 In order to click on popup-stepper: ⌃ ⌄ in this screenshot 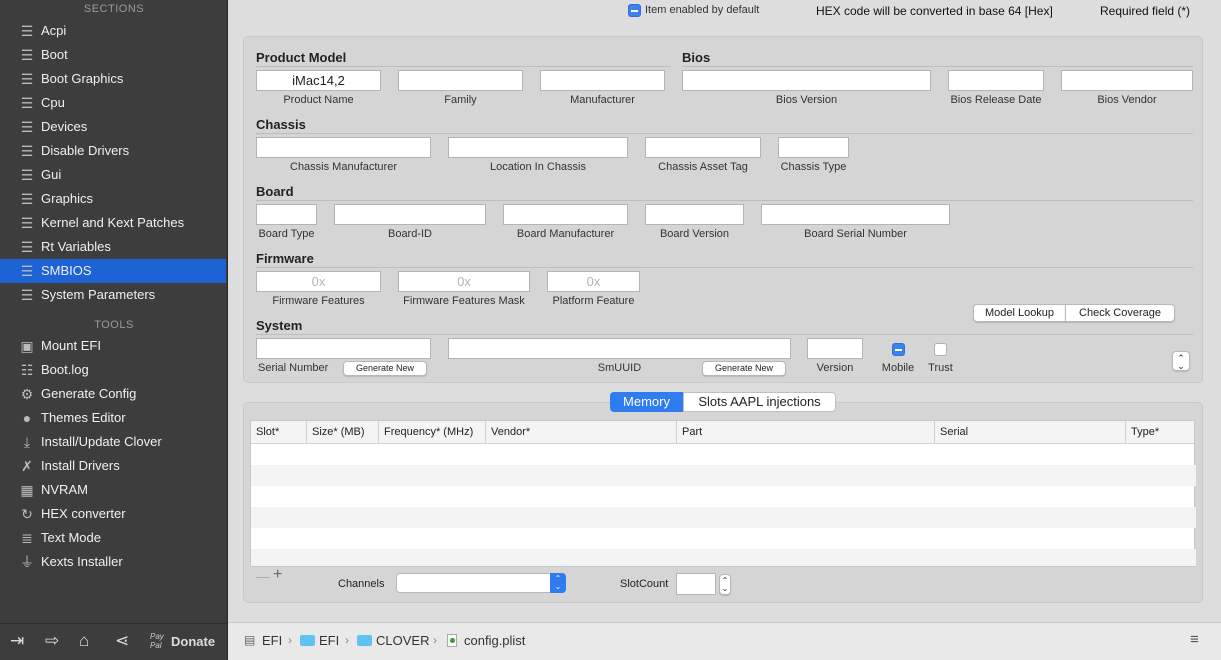, I will do `click(1181, 361)`.